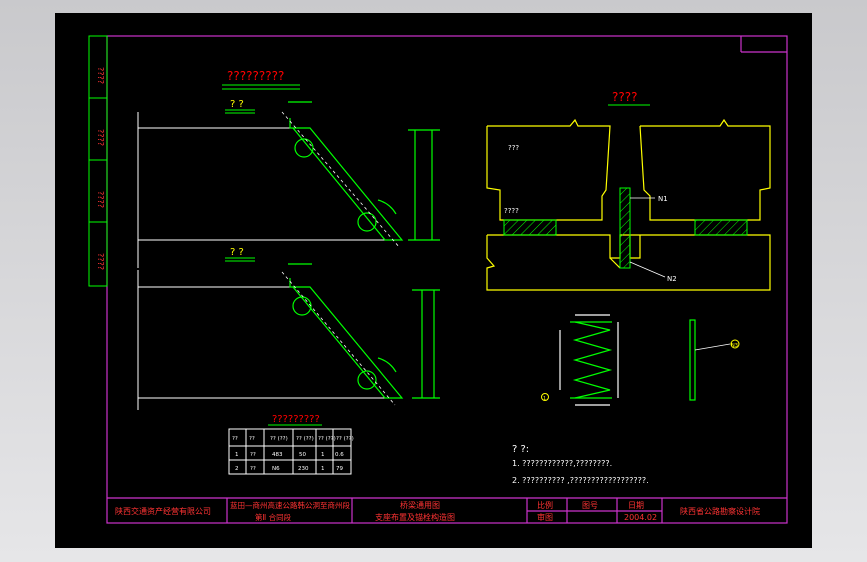 The width and height of the screenshot is (867, 562). Describe the element at coordinates (237, 455) in the screenshot. I see `table-cell-r1c1: 1` at that location.